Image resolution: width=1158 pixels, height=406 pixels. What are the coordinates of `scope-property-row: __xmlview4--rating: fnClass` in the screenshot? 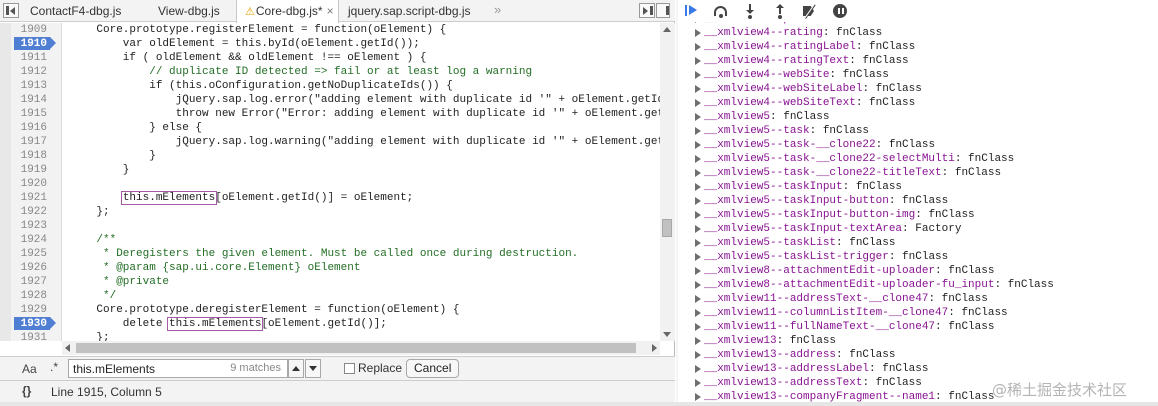 It's located at (917, 33).